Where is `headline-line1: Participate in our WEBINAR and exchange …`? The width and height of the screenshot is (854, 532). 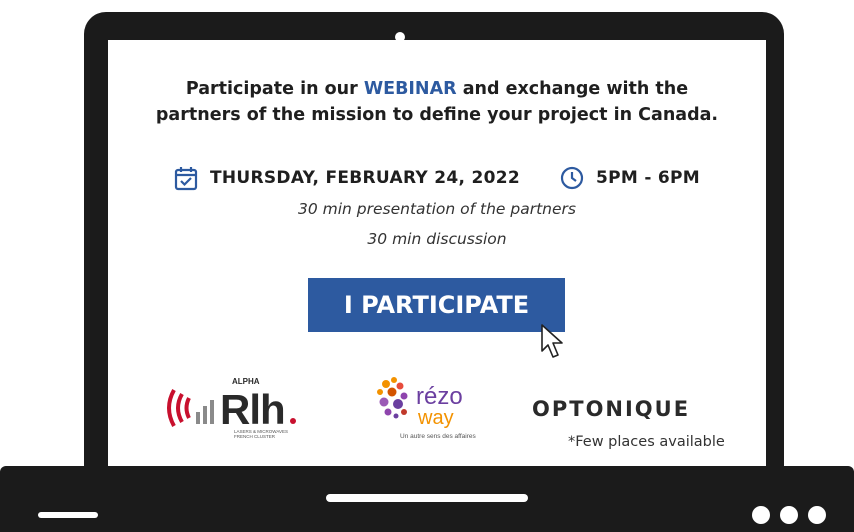
headline-line1: Participate in our WEBINAR and exchange … is located at coordinates (437, 89).